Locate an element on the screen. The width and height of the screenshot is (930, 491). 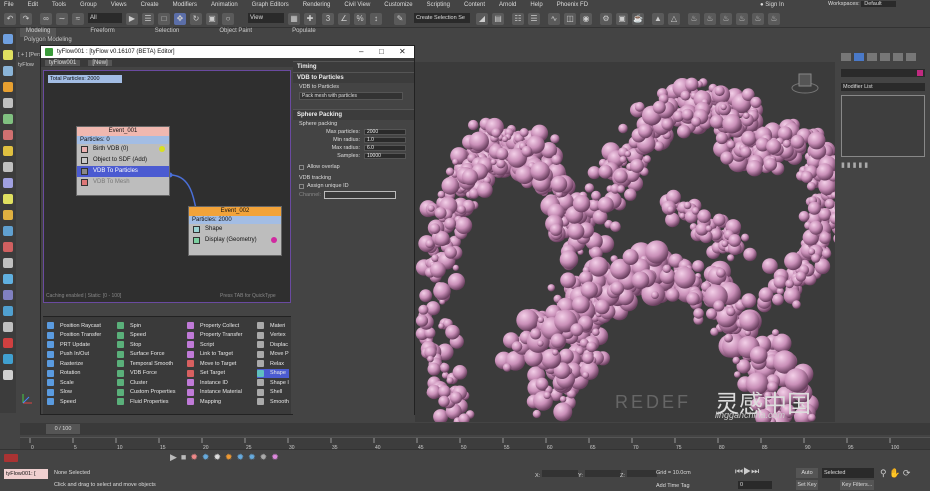
maximize-icon: □ is located at coordinates (381, 52).